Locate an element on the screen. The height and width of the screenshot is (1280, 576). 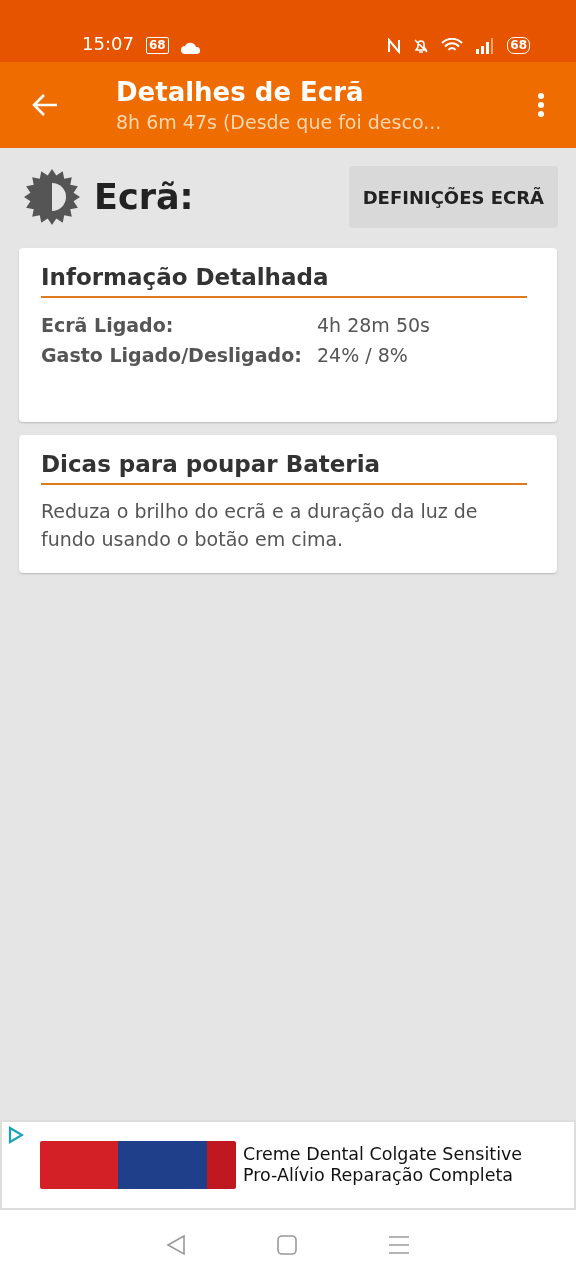
notification-badge: 68 is located at coordinates (157, 45).